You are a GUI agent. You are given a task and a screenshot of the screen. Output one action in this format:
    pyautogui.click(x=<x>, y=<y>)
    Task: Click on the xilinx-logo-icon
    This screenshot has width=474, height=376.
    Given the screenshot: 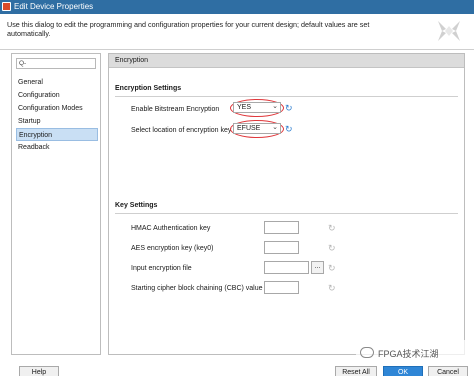 What is the action you would take?
    pyautogui.click(x=449, y=31)
    